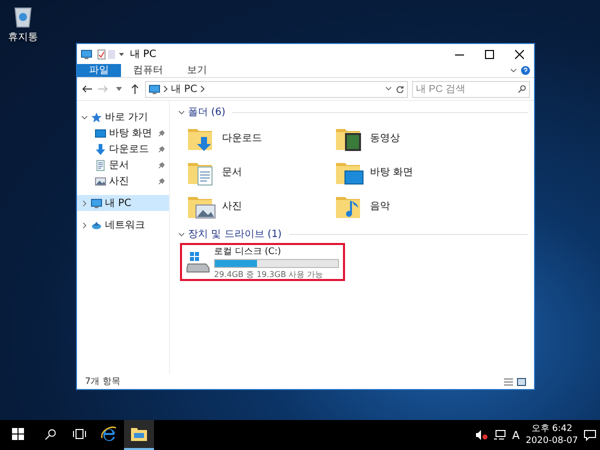  I want to click on sidebar-item: 다운로드, so click(123, 149).